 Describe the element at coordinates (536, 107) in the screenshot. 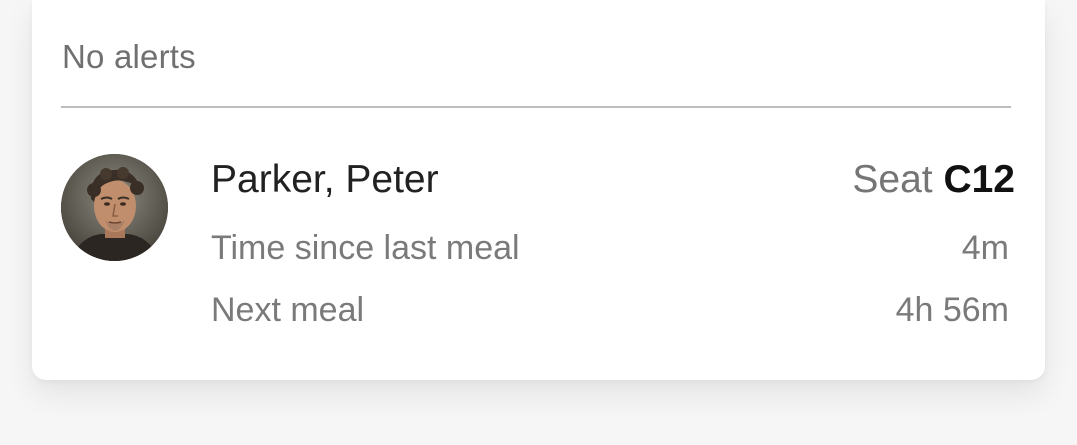

I see `divider` at that location.